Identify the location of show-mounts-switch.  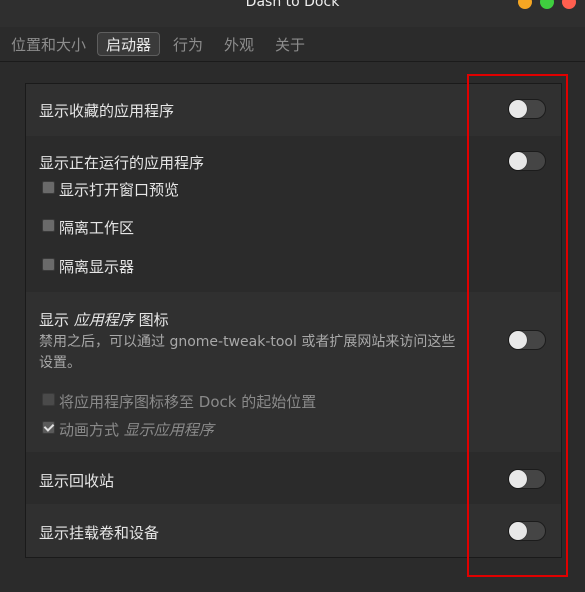
(527, 531).